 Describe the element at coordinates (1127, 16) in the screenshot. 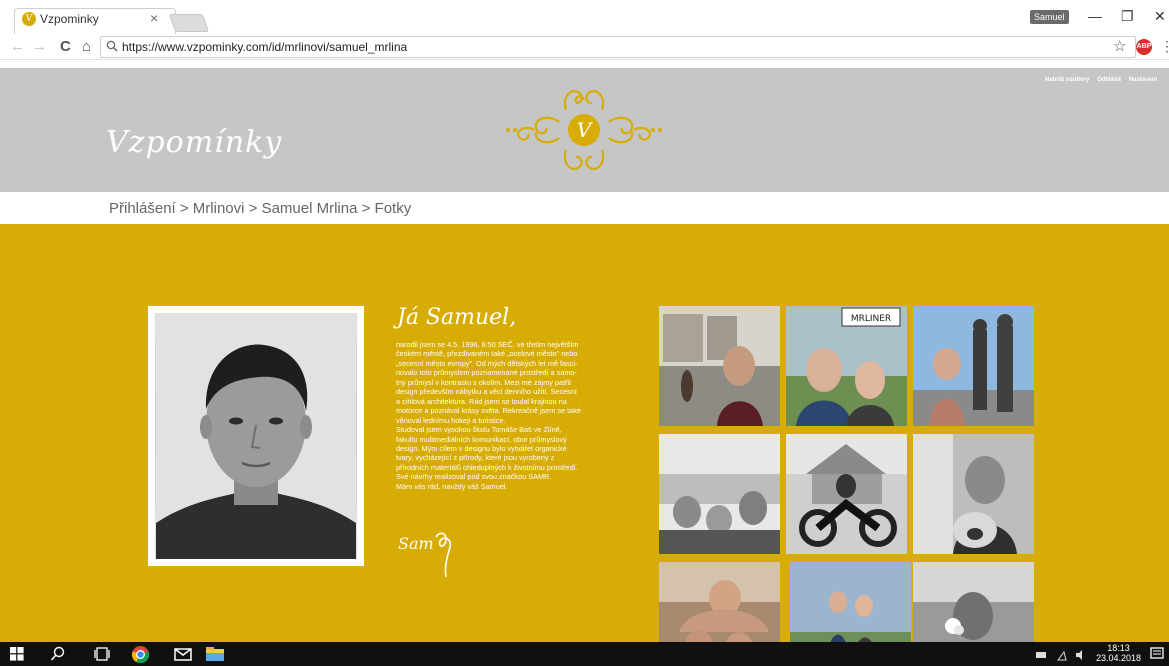

I see `maximize-icon: ❐` at that location.